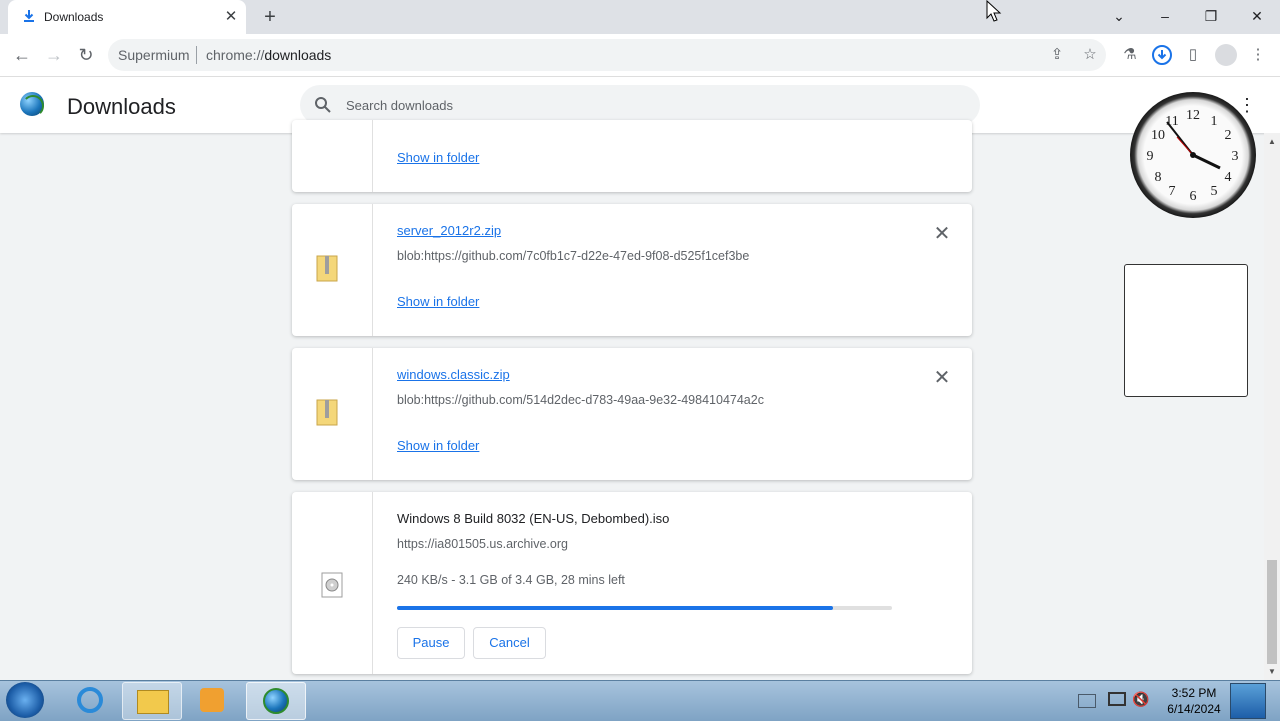  I want to click on share-icon: ⇪, so click(1057, 55).